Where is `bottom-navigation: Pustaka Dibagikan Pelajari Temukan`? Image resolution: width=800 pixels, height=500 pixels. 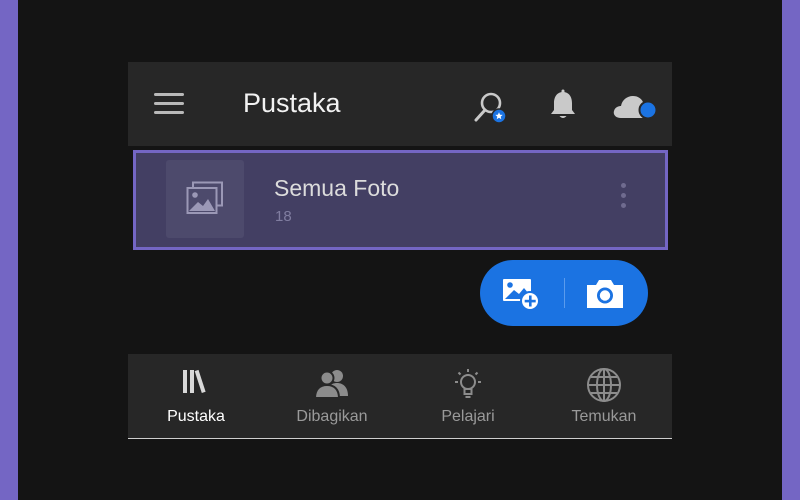
bottom-navigation: Pustaka Dibagikan Pelajari Temukan is located at coordinates (400, 396).